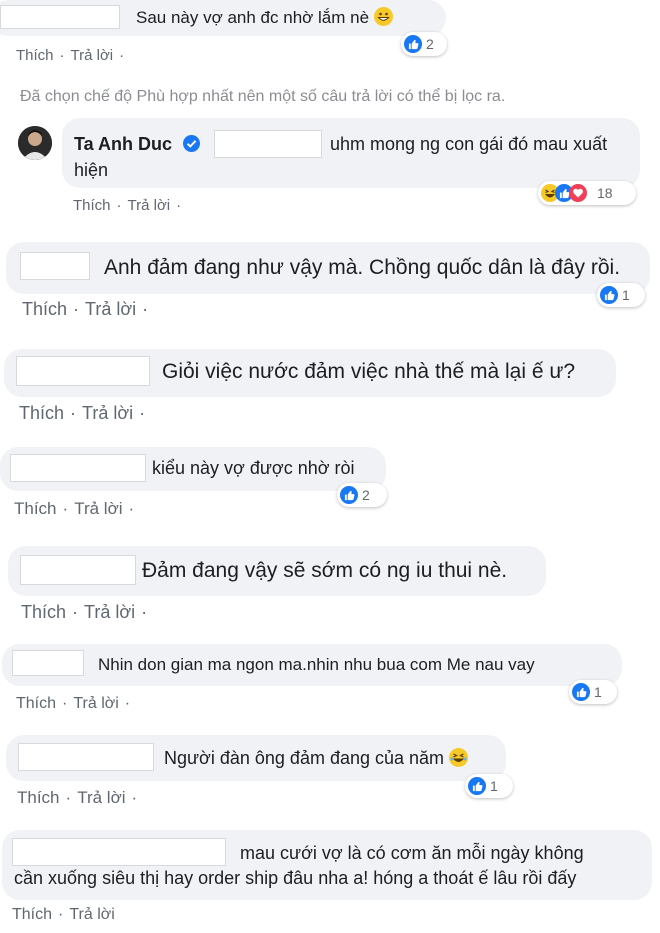 This screenshot has height=933, width=660. Describe the element at coordinates (253, 468) in the screenshot. I see `comment-text: kiểu này vợ được nhờ ròi` at that location.